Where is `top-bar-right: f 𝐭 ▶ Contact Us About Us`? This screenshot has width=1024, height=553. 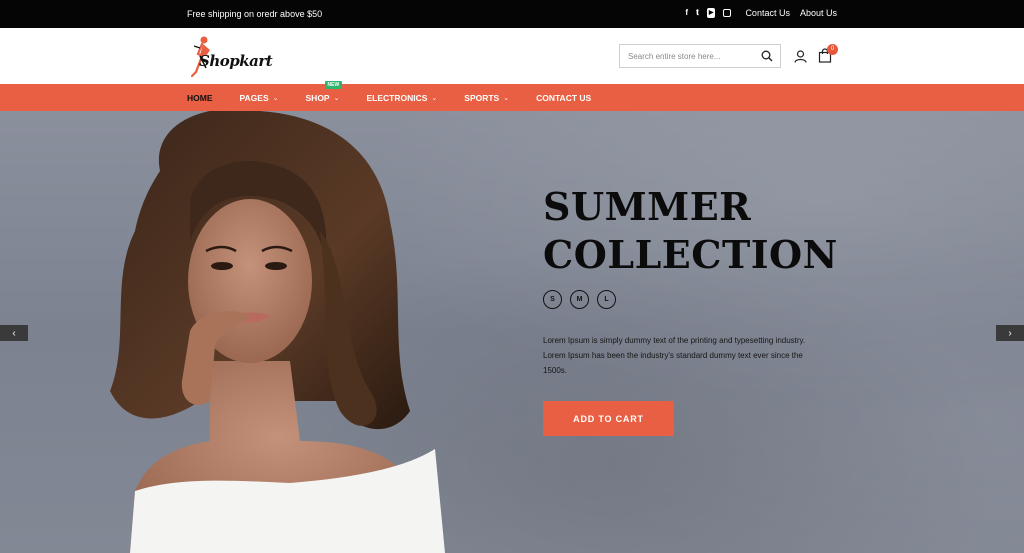 top-bar-right: f 𝐭 ▶ Contact Us About Us is located at coordinates (761, 13).